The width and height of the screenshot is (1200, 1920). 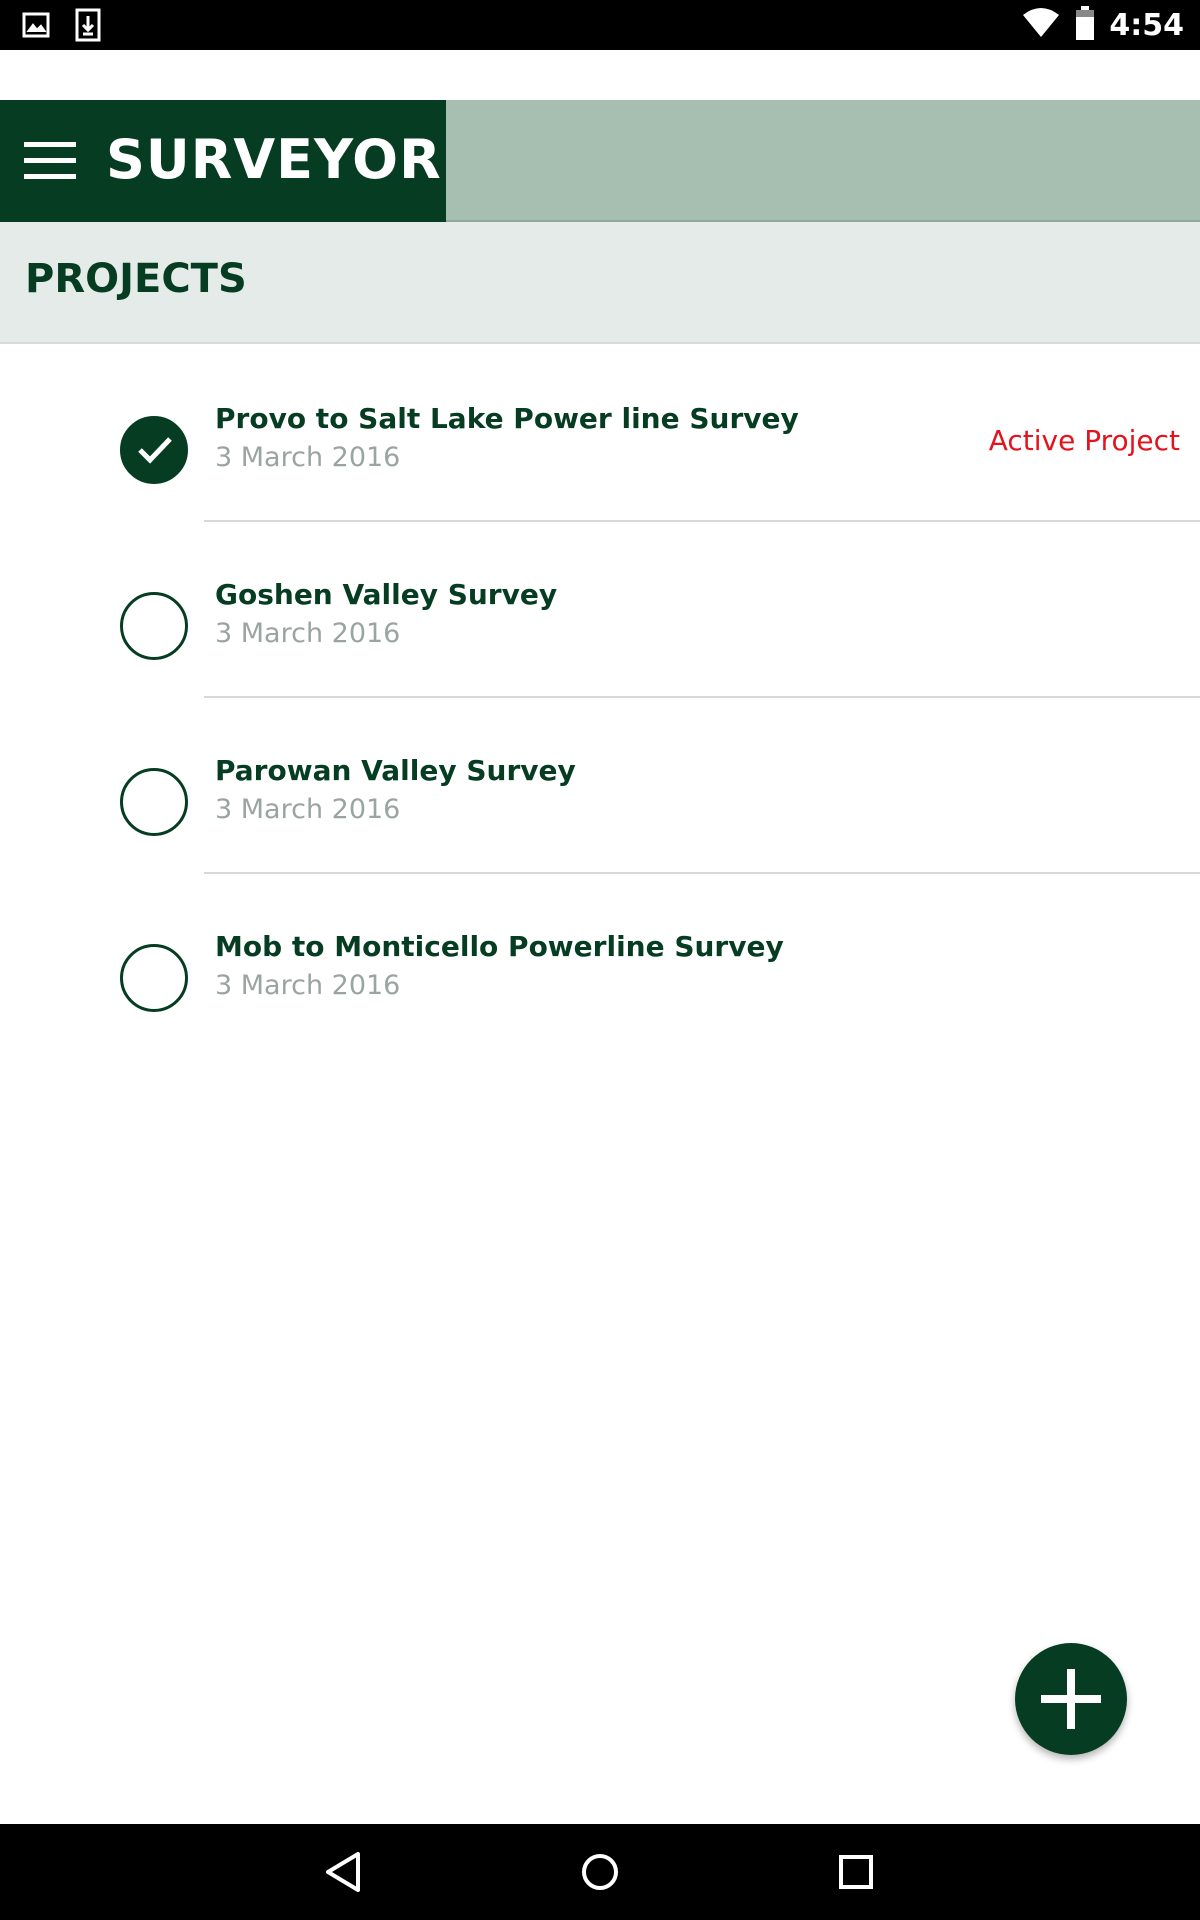 What do you see at coordinates (823, 161) in the screenshot?
I see `app-bar-fill` at bounding box center [823, 161].